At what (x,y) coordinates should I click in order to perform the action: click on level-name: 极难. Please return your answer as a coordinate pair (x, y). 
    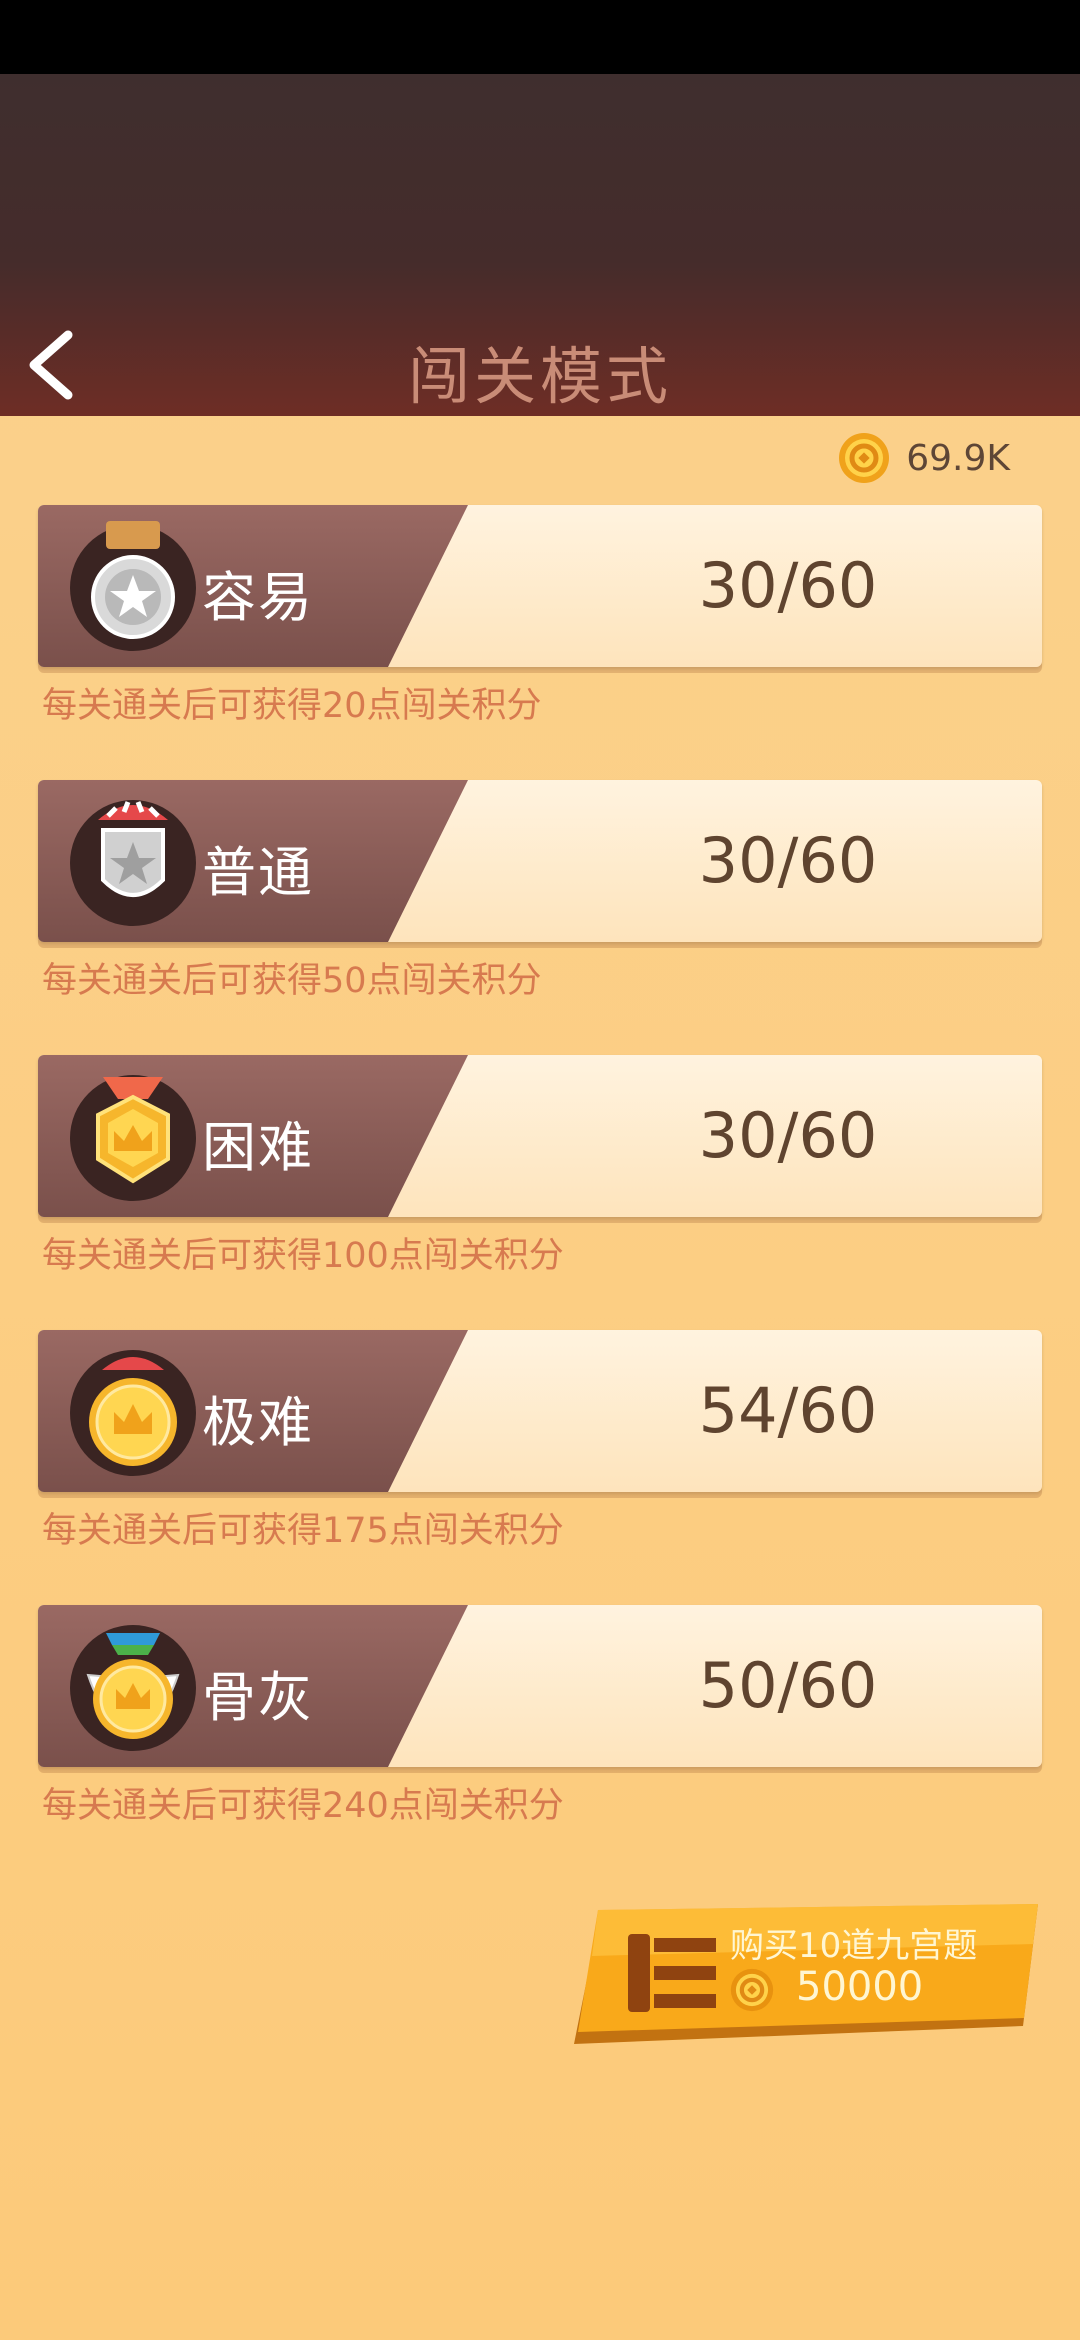
    Looking at the image, I should click on (258, 1422).